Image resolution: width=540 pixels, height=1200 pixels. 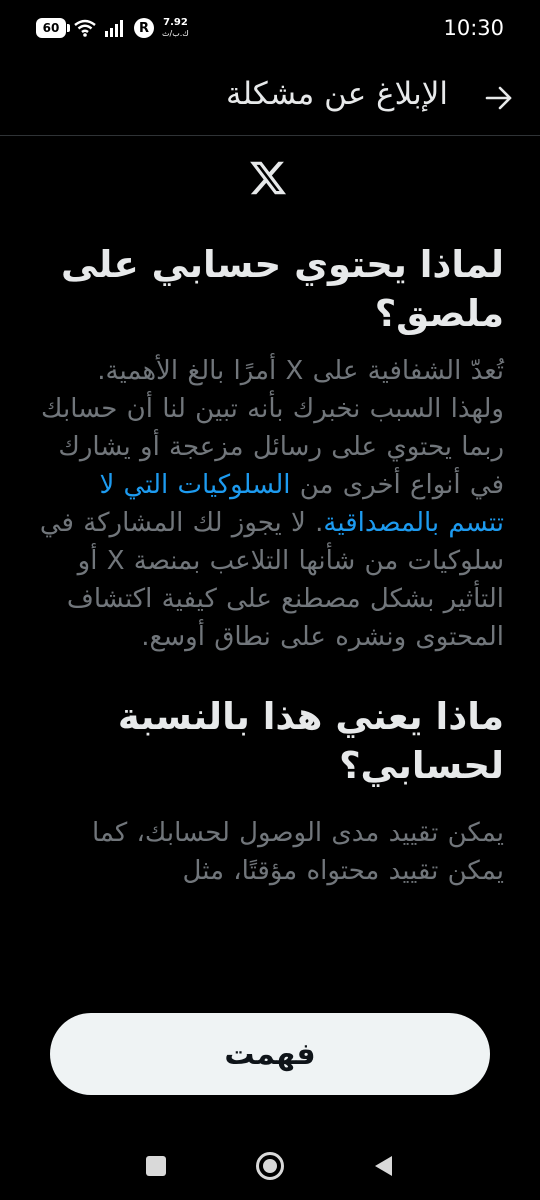 I want to click on header: الإبلاغ عن مشكلة, so click(x=270, y=98).